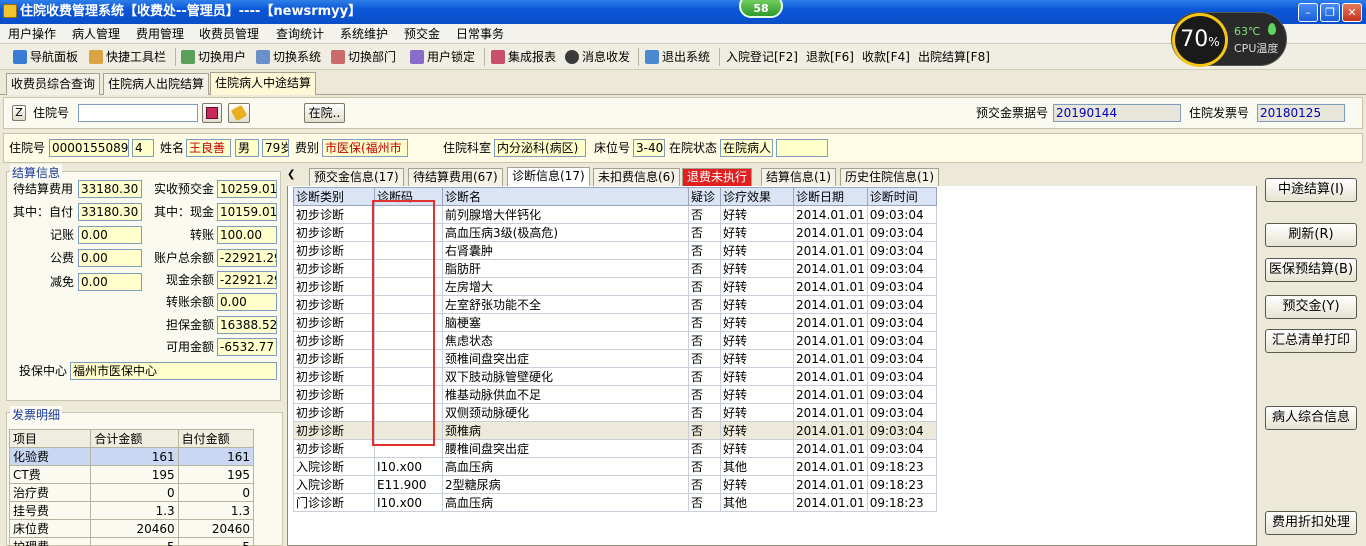  I want to click on close-button: ✕, so click(1352, 12).